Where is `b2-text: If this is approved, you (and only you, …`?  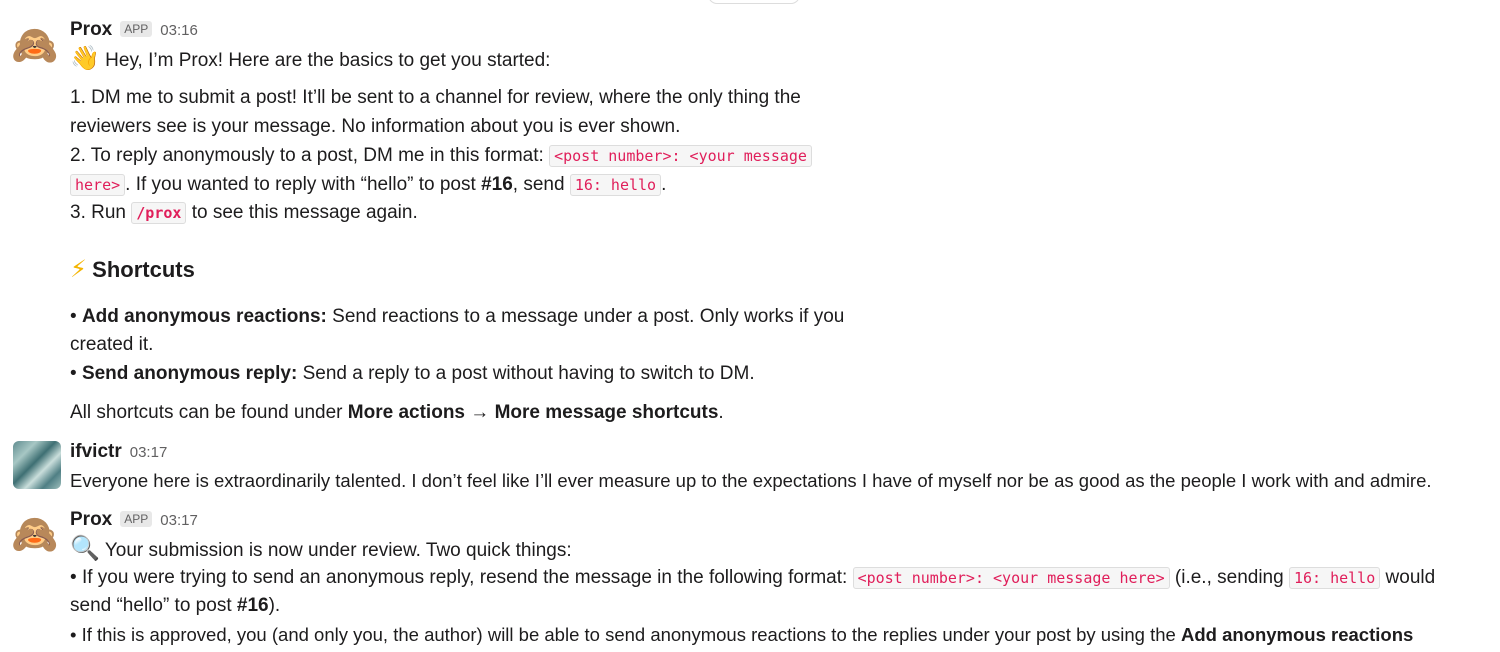 b2-text: If this is approved, you (and only you, … is located at coordinates (628, 634).